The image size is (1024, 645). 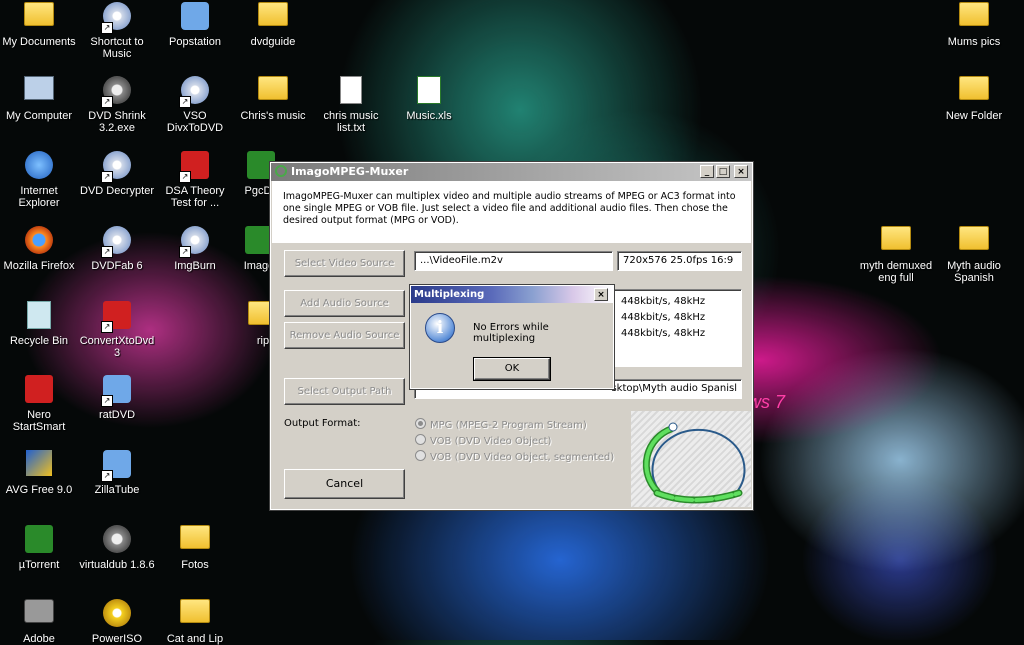 I want to click on desktop-icon-my-computer: My Computer, so click(x=39, y=99).